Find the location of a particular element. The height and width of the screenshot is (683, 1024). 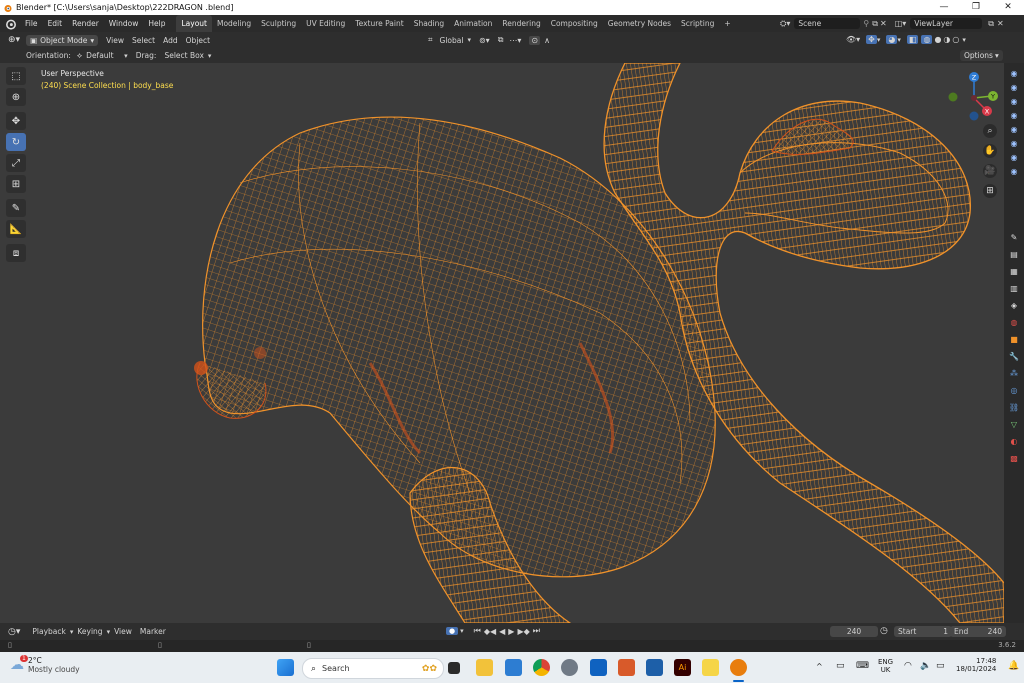

zoom-icon: ⌕ is located at coordinates (990, 131).